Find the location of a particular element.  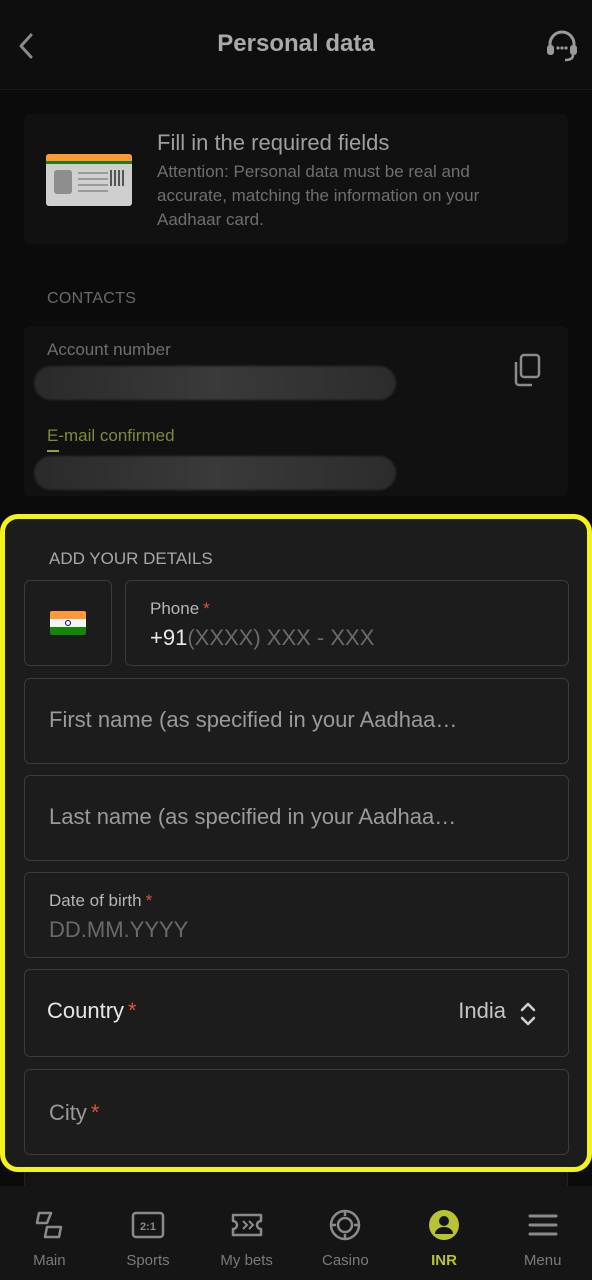

email-confirmed-label: E-mail confirmed is located at coordinates (111, 439).